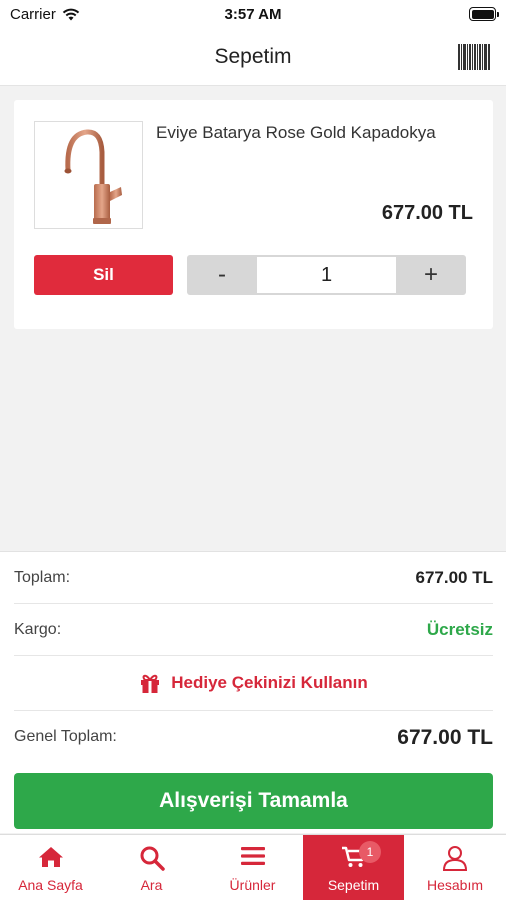  I want to click on subtotal-row: Toplam: 677.00 TL, so click(253, 578).